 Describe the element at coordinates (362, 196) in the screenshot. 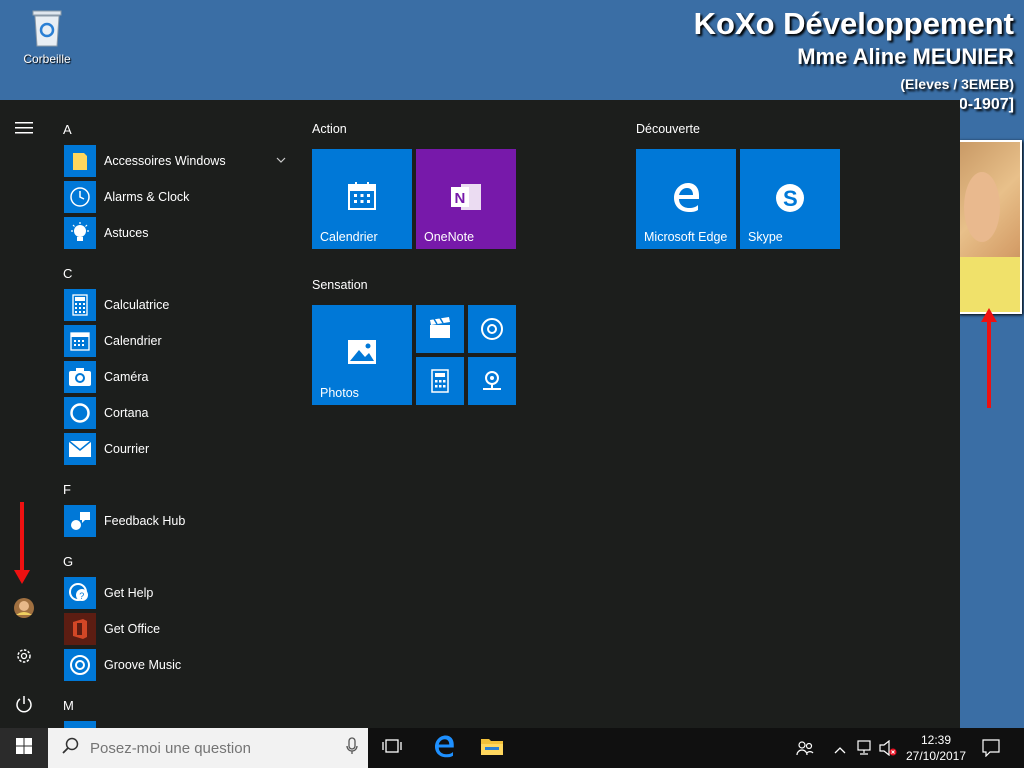

I see `calendar-icon` at that location.